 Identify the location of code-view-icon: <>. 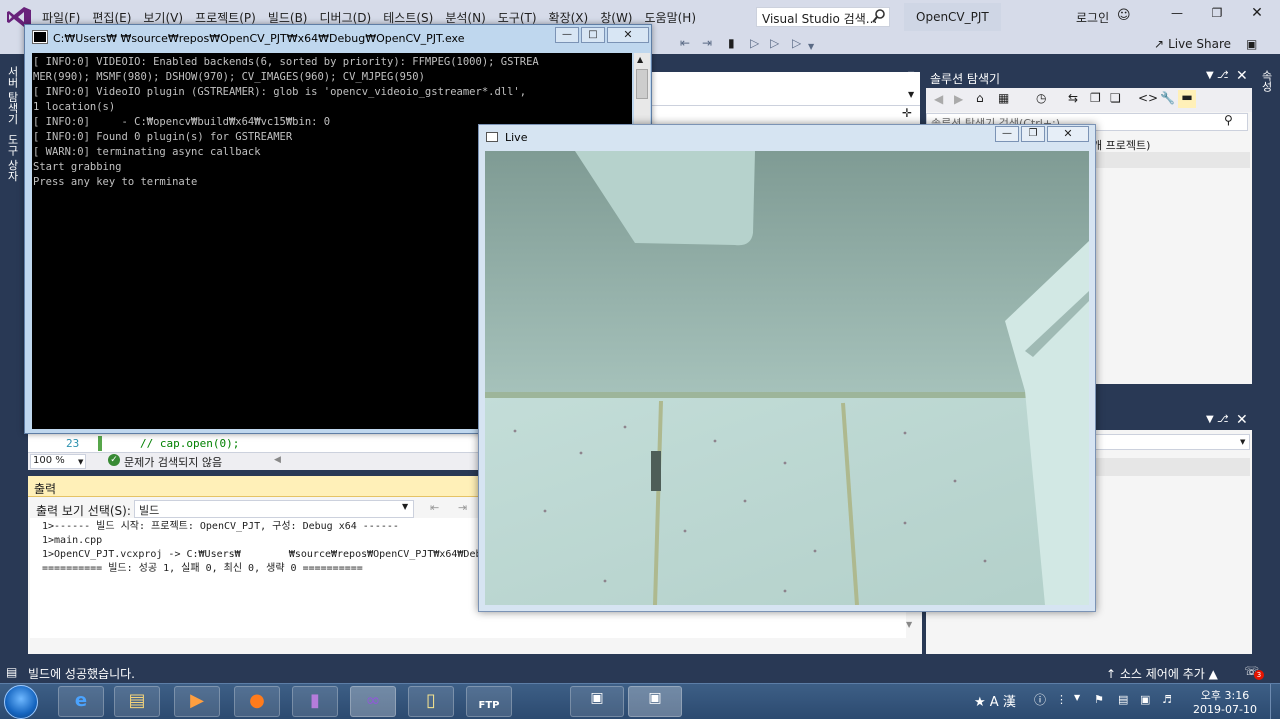
(1148, 98).